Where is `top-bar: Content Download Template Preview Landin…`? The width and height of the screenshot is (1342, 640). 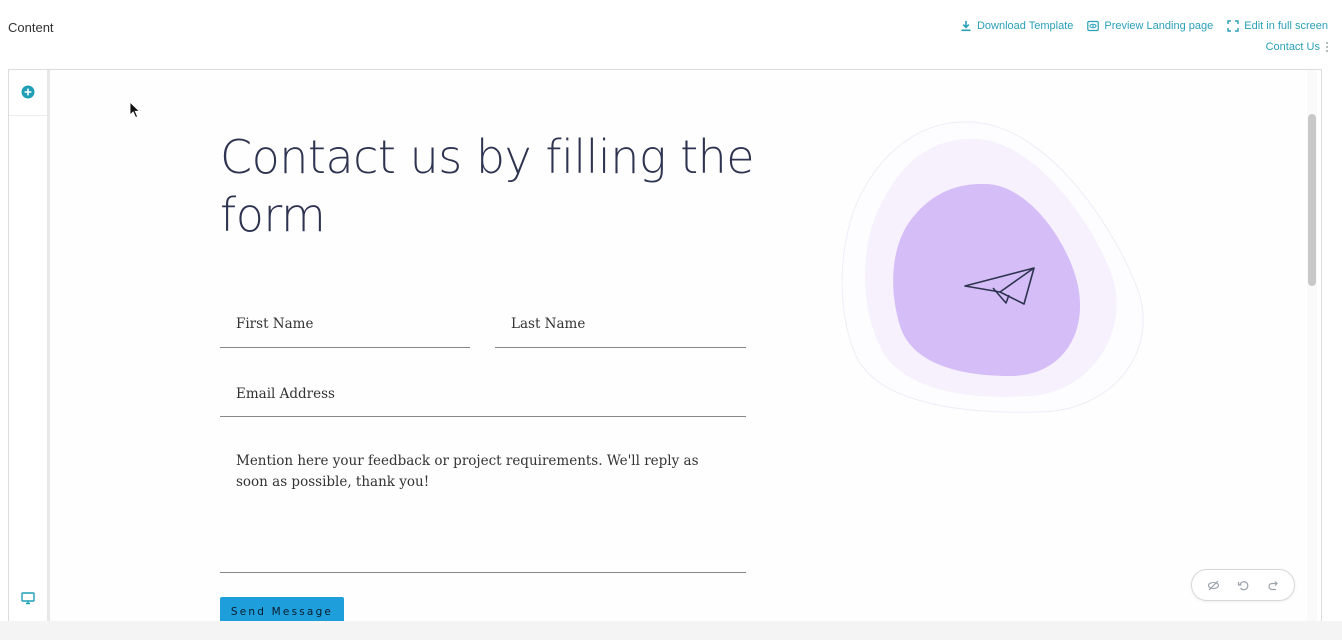 top-bar: Content Download Template Preview Landin… is located at coordinates (671, 34).